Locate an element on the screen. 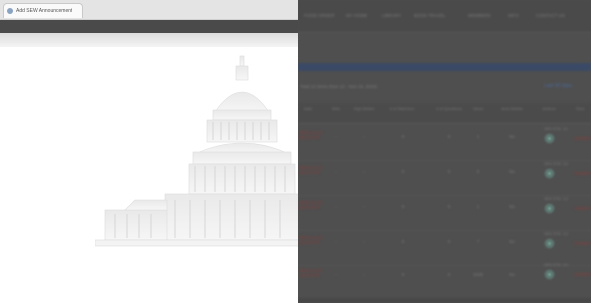  nav-item-book-travel: BOOK TRAVEL is located at coordinates (429, 15).